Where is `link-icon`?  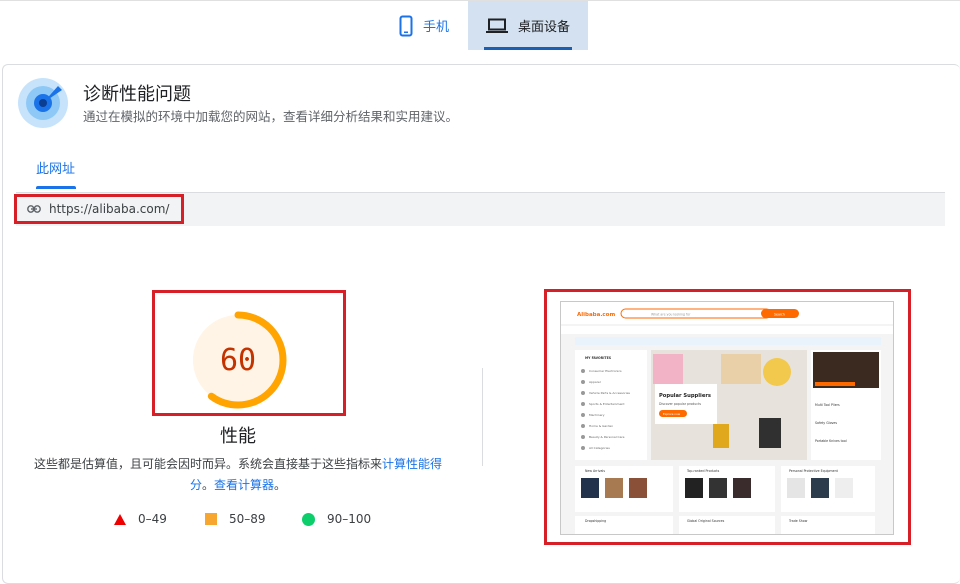
link-icon is located at coordinates (34, 209).